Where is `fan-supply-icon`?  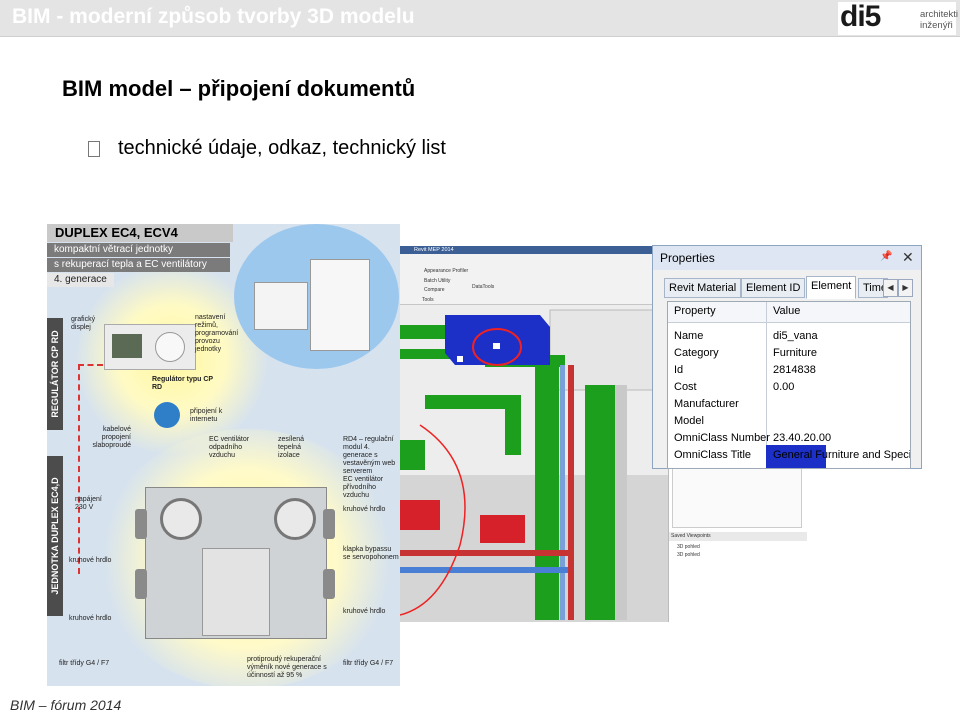
fan-supply-icon is located at coordinates (295, 519).